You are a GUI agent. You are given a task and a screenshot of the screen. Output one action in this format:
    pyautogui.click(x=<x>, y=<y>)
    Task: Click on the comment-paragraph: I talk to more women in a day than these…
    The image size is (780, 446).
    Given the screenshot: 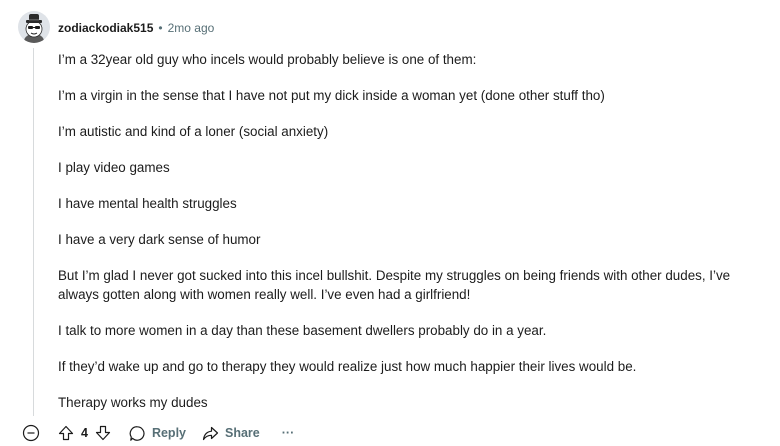 What is the action you would take?
    pyautogui.click(x=302, y=330)
    